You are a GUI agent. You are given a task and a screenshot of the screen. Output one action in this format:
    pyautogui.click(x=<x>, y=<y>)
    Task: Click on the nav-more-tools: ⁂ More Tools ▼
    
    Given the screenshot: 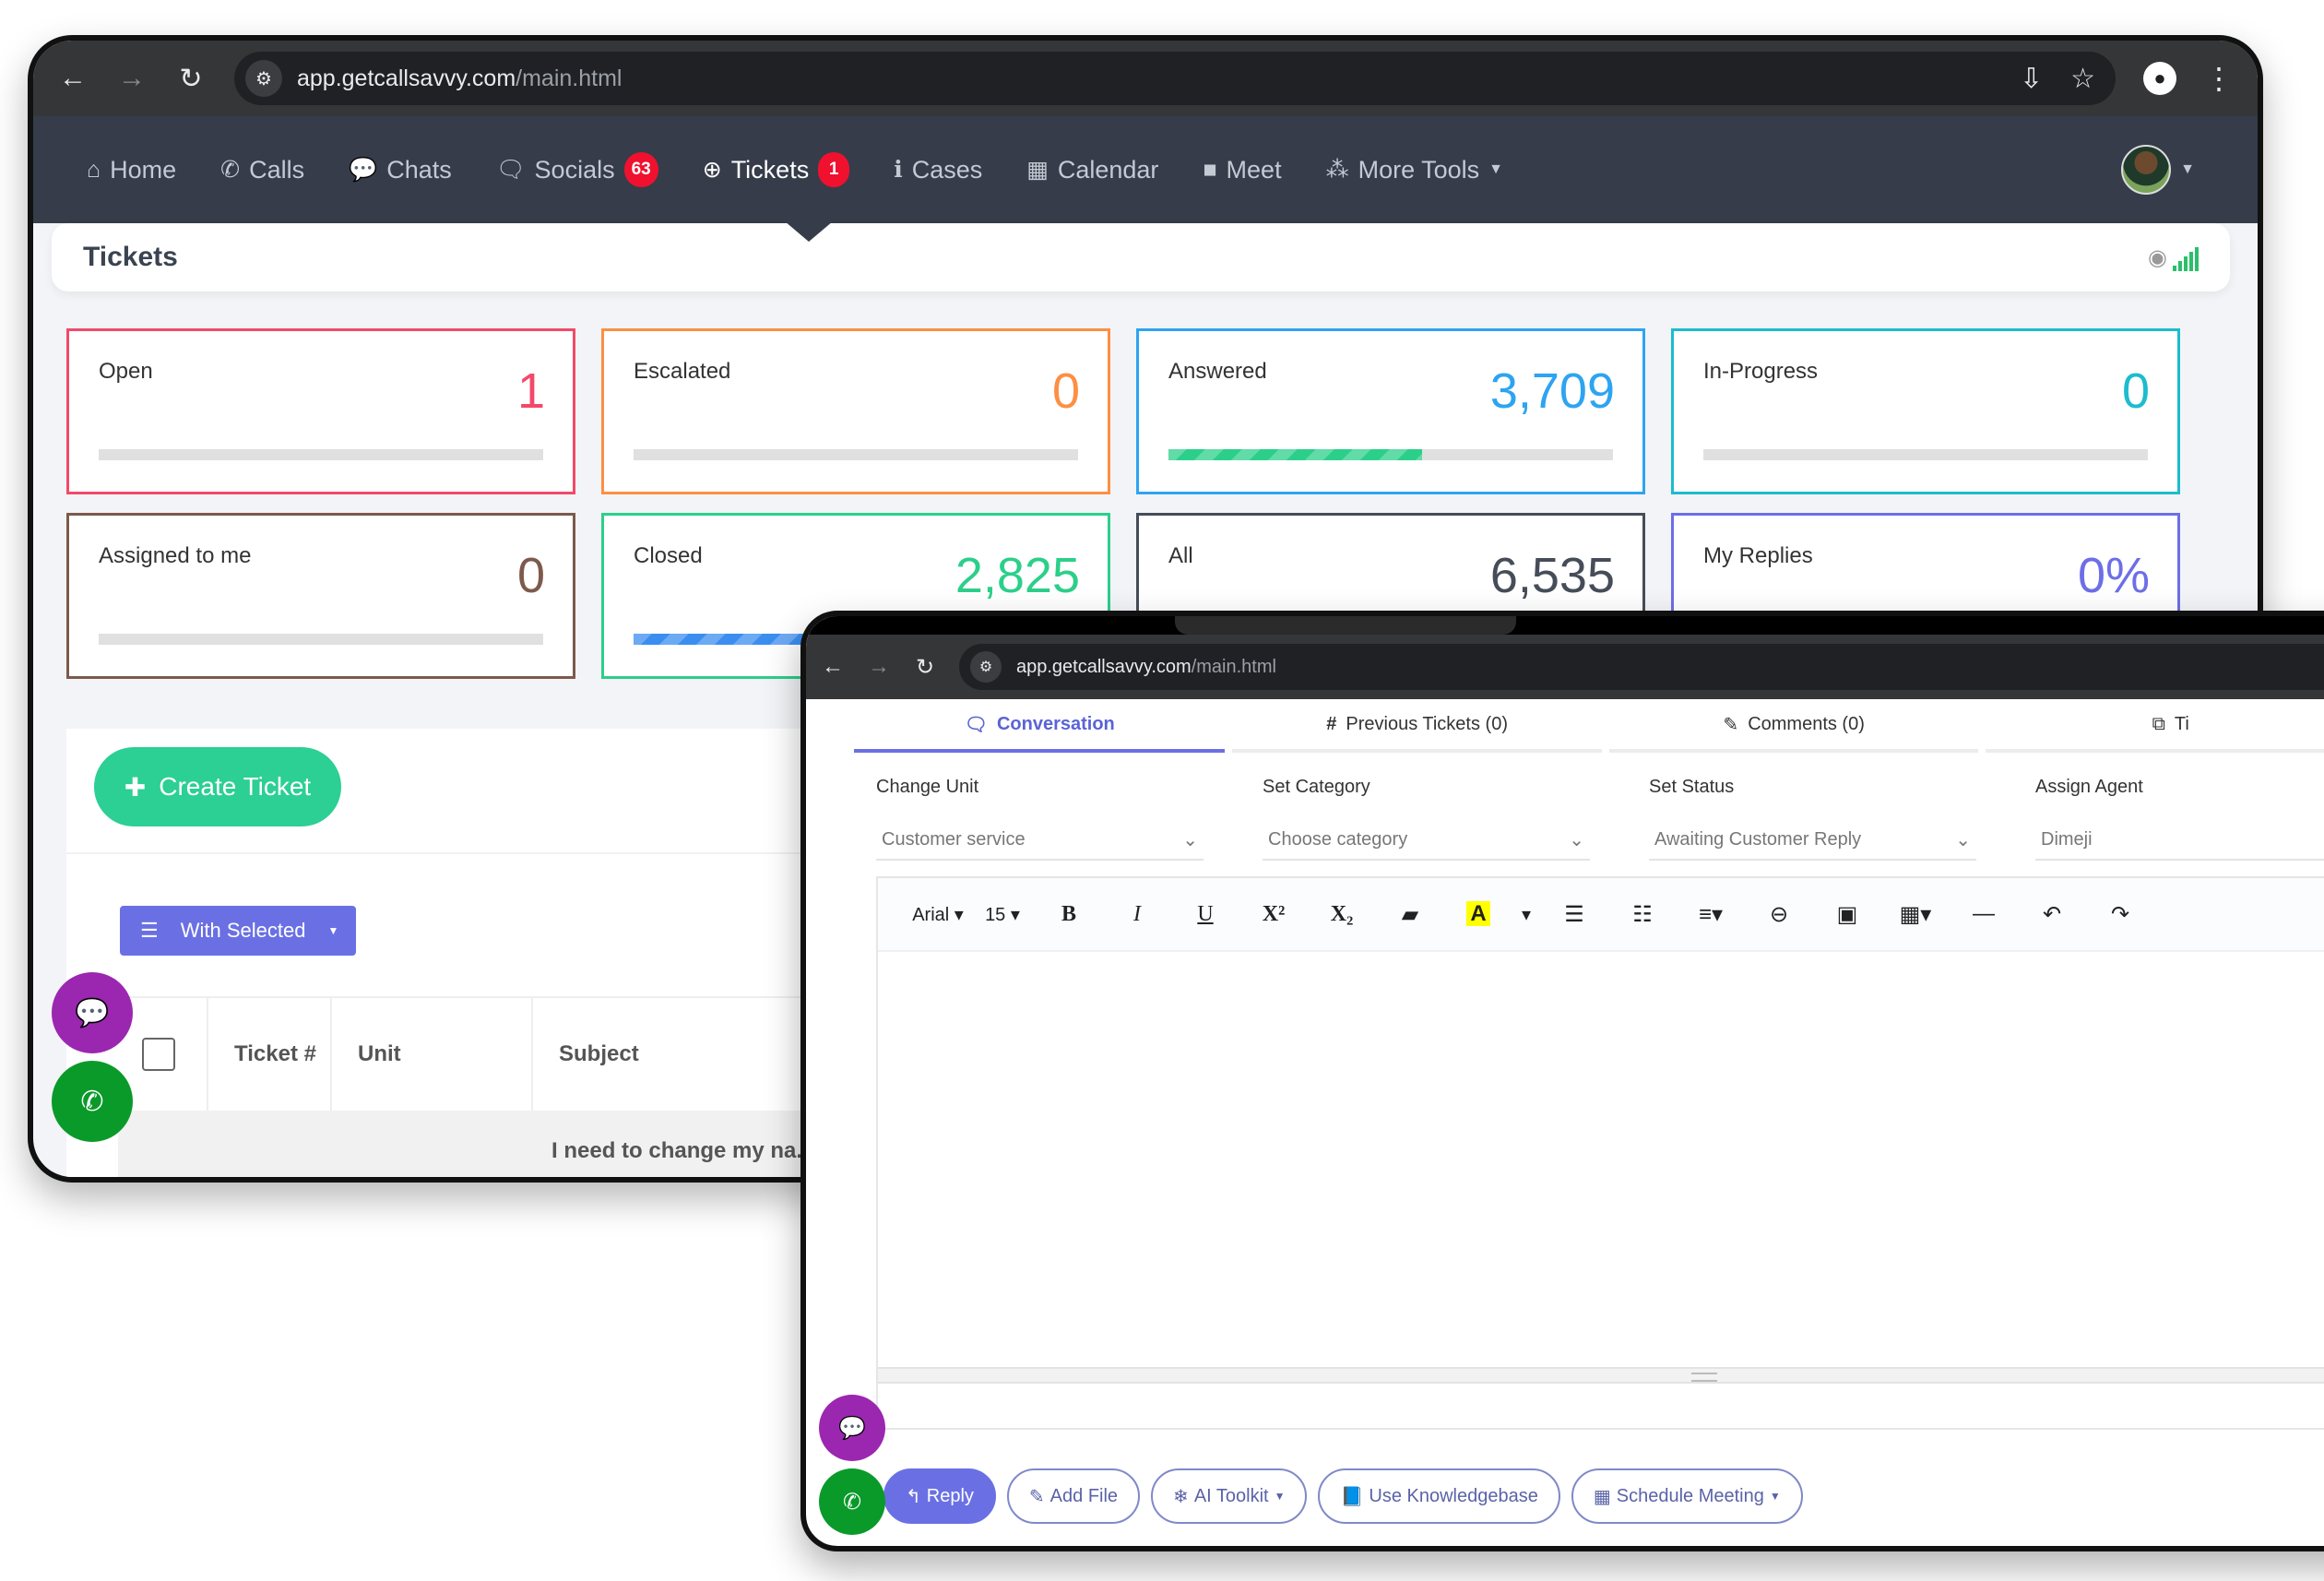 What is the action you would take?
    pyautogui.click(x=1414, y=170)
    